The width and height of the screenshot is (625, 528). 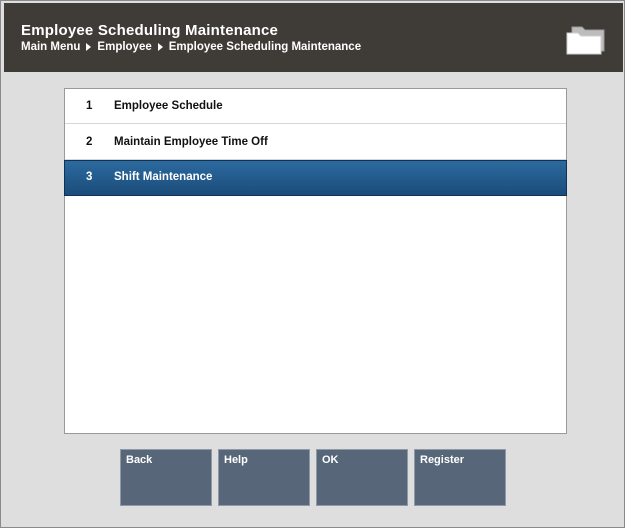 What do you see at coordinates (460, 477) in the screenshot?
I see `register-button: Register` at bounding box center [460, 477].